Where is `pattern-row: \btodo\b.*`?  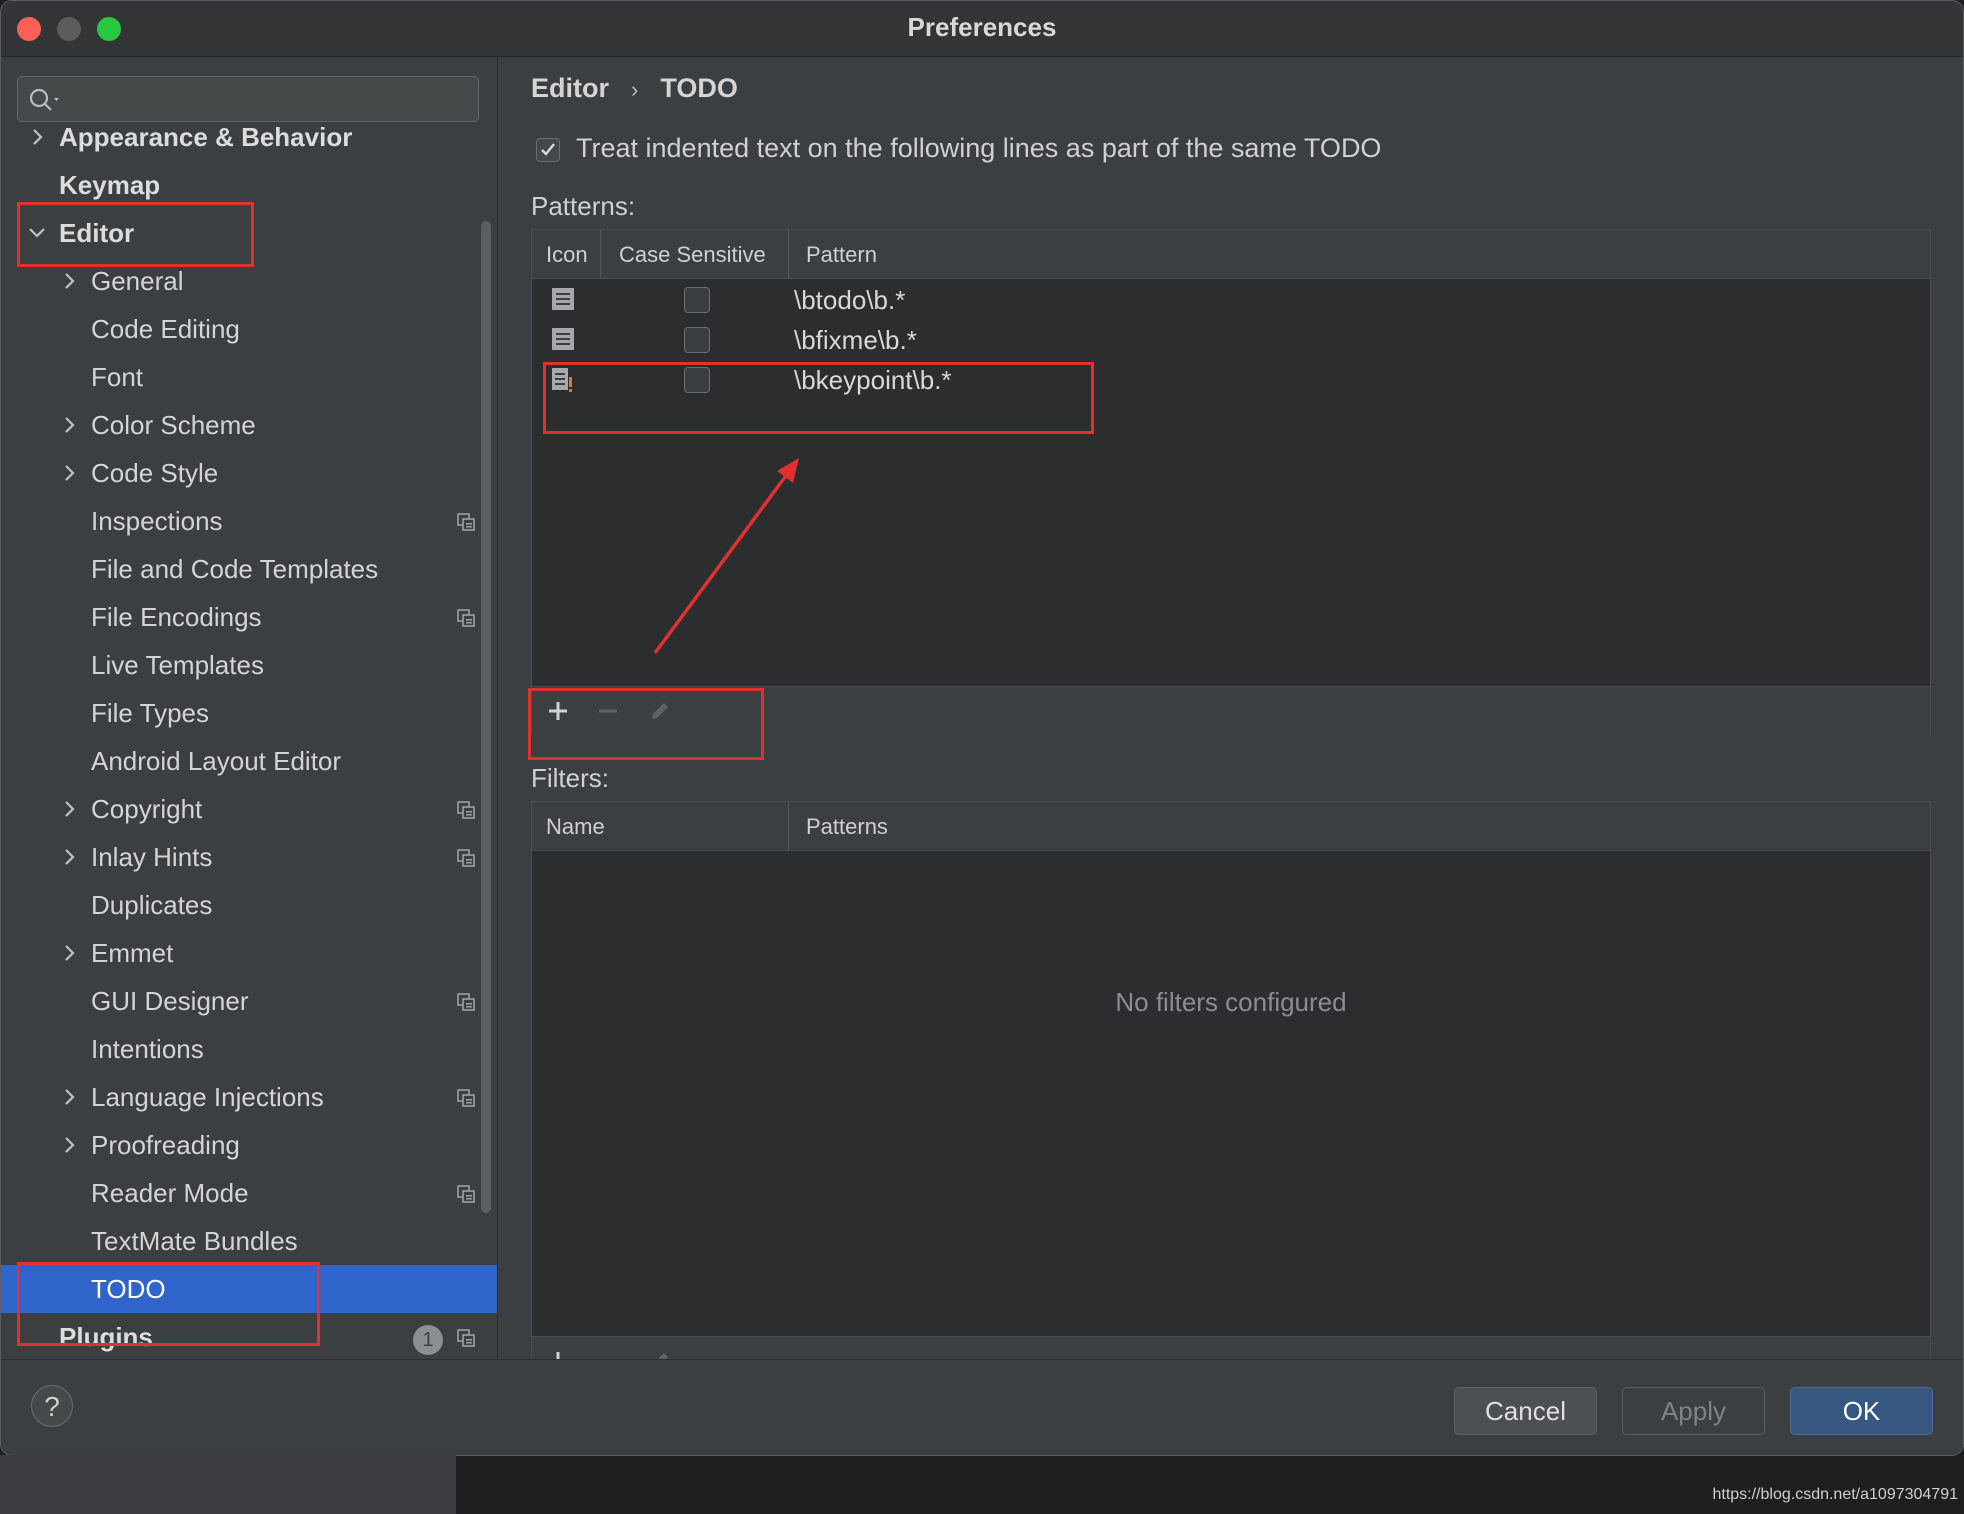 pattern-row: \btodo\b.* is located at coordinates (1231, 300).